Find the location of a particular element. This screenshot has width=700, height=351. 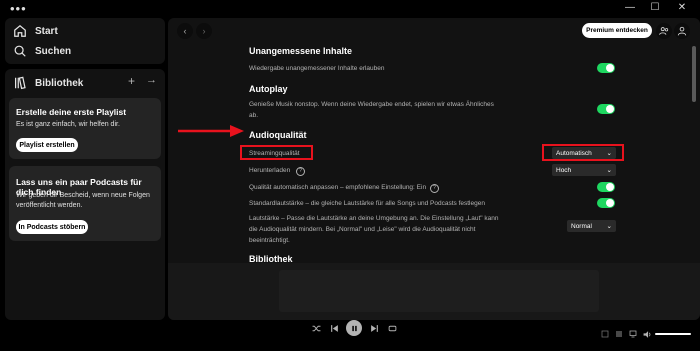

close-button: ✕ is located at coordinates (682, 7).